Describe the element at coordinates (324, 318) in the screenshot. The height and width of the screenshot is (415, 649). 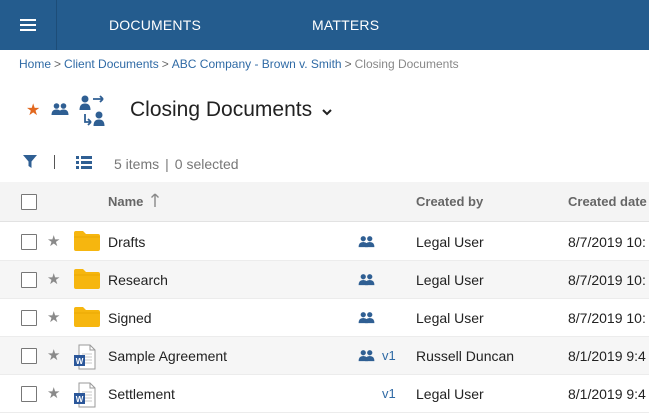
I see `table-row: ★ Signed Legal User 8/7/2019 10:` at that location.